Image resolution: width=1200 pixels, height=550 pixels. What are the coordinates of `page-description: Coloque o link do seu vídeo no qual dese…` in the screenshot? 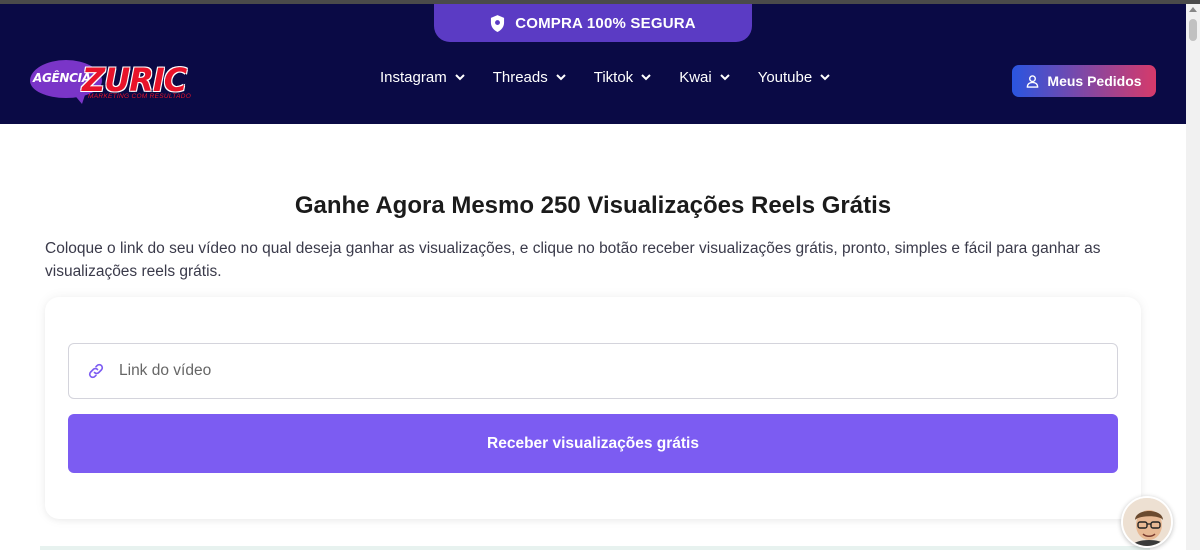 It's located at (573, 260).